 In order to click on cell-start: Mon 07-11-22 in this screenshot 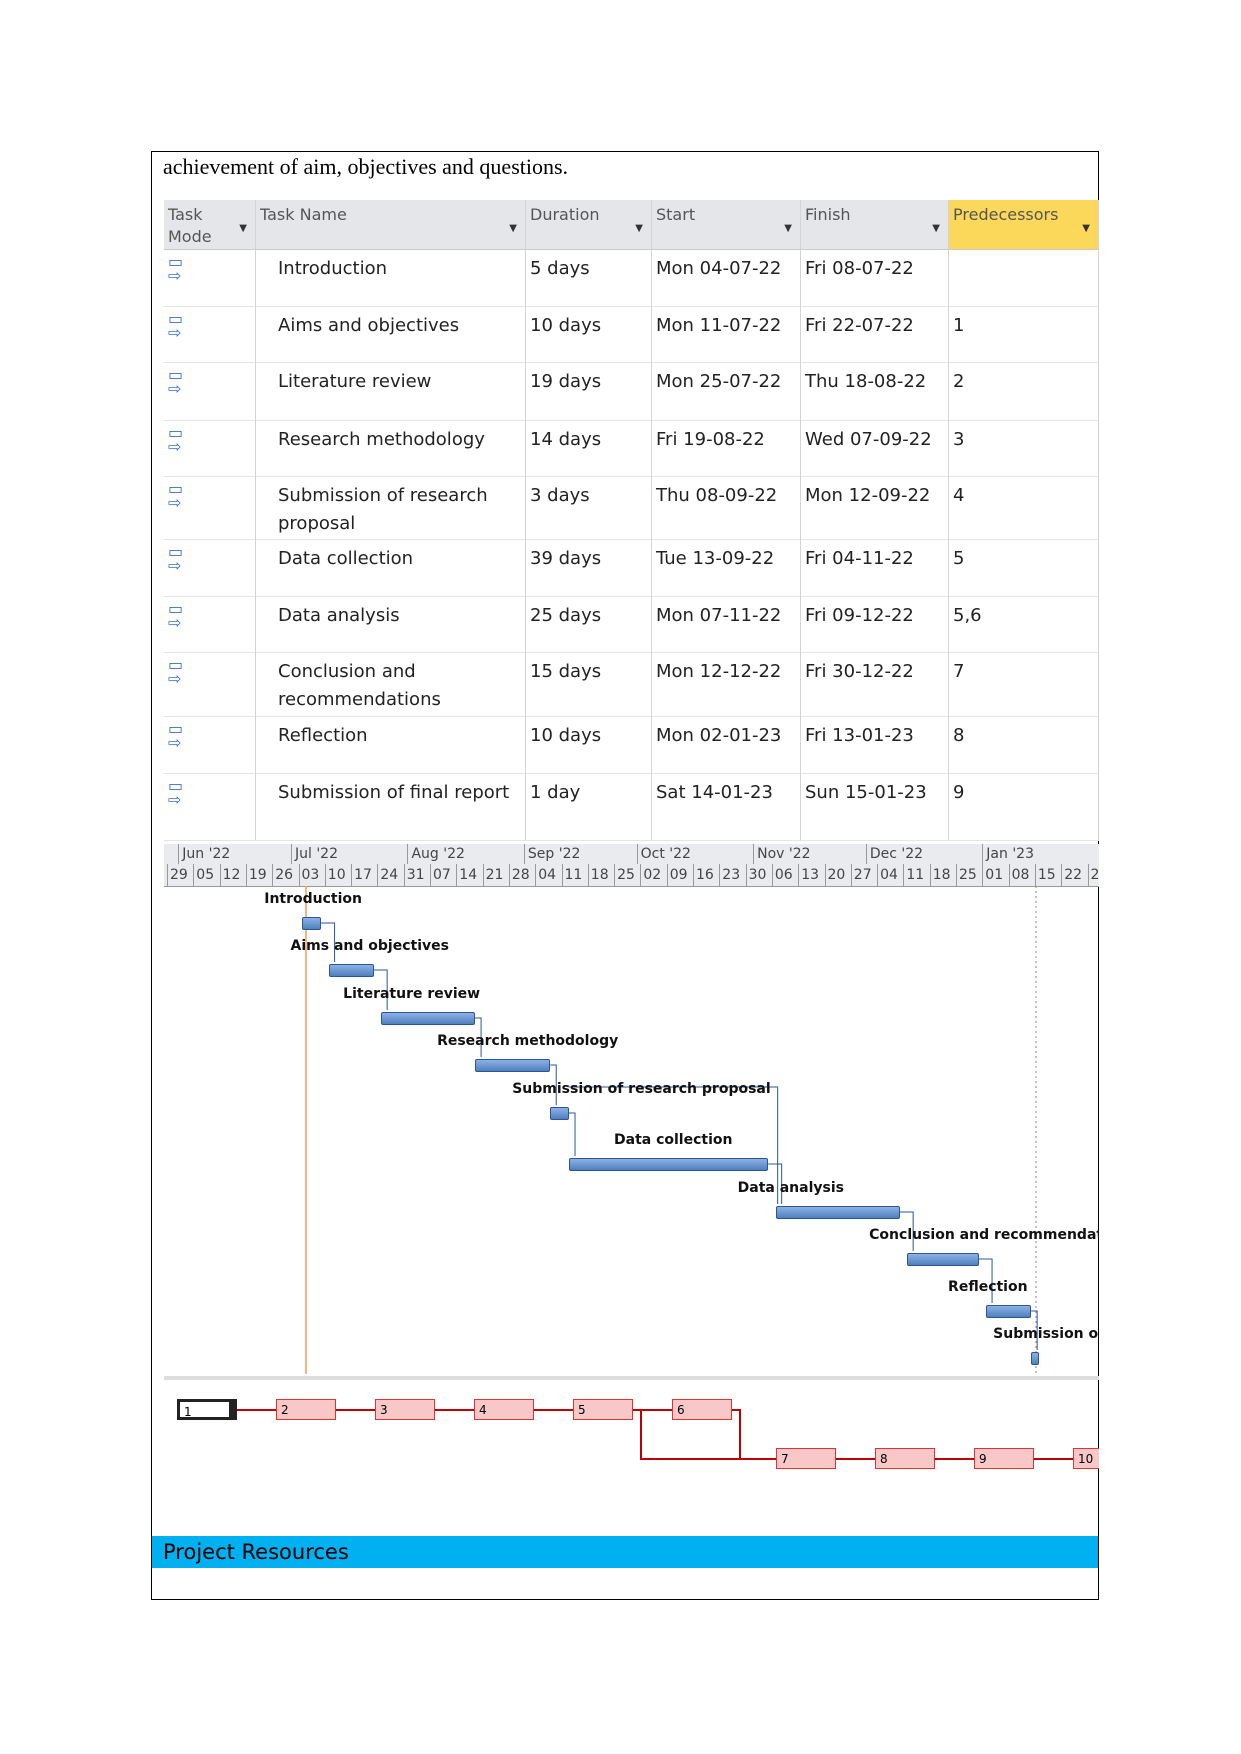, I will do `click(726, 624)`.